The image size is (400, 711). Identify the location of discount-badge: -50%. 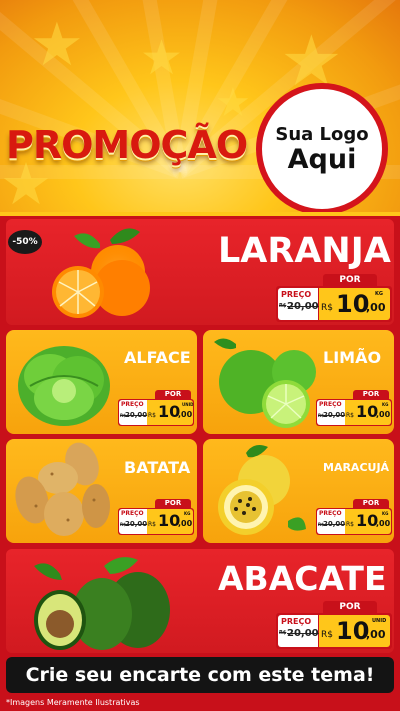
(25, 242).